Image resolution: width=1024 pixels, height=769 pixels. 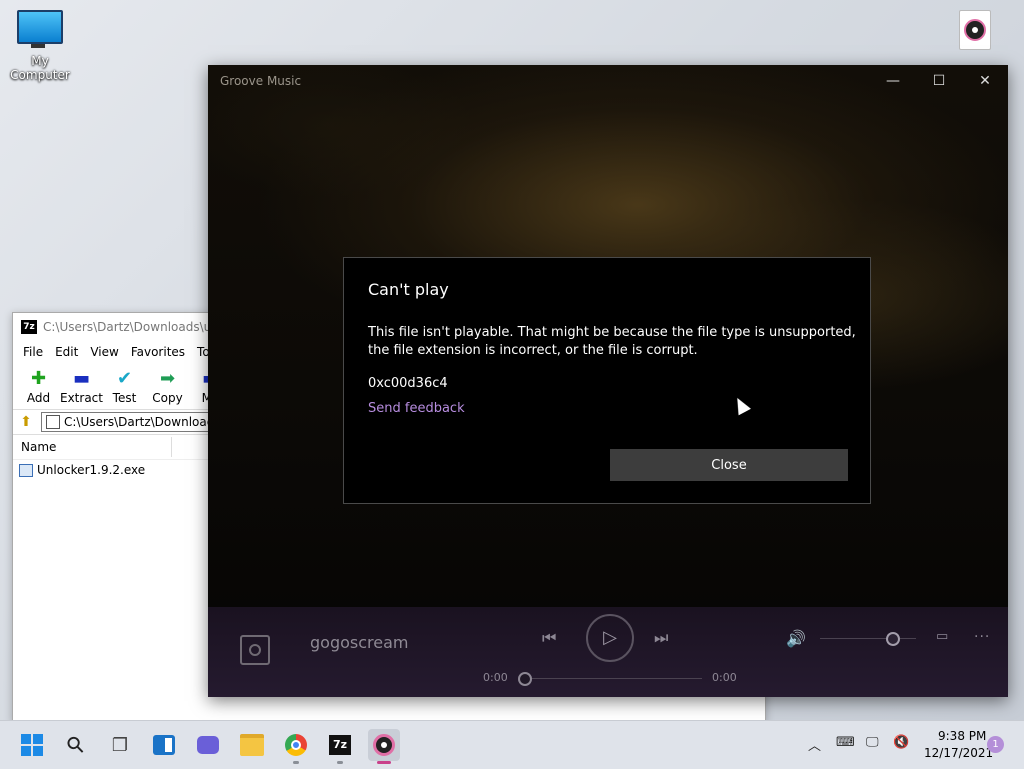 What do you see at coordinates (158, 352) in the screenshot?
I see `menu-favorites: Favorites` at bounding box center [158, 352].